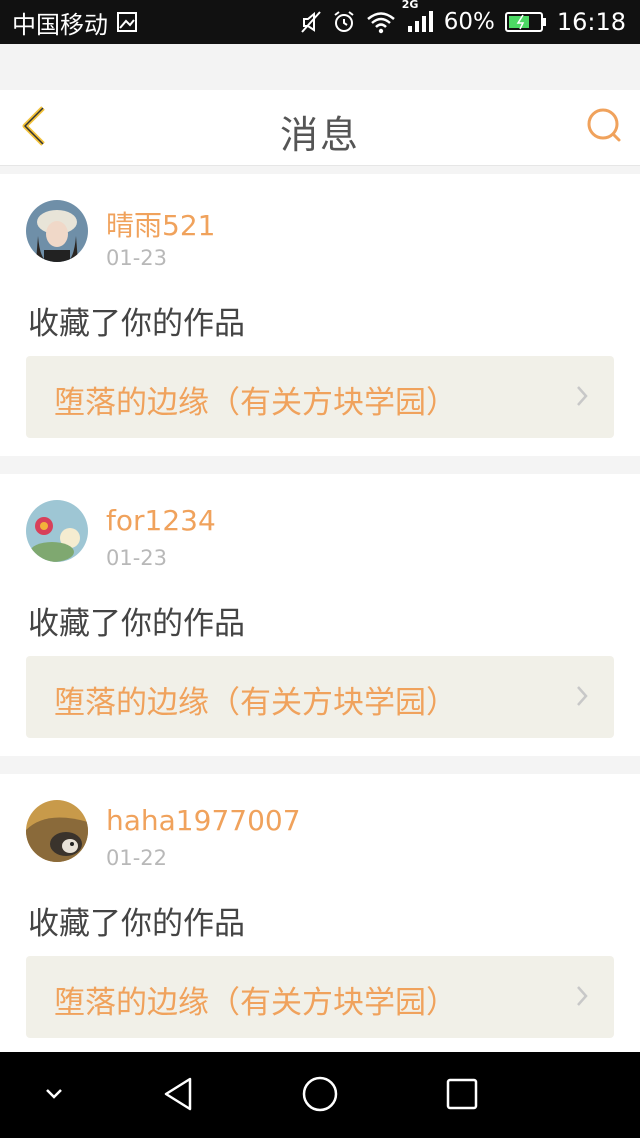  What do you see at coordinates (127, 22) in the screenshot?
I see `image-icon` at bounding box center [127, 22].